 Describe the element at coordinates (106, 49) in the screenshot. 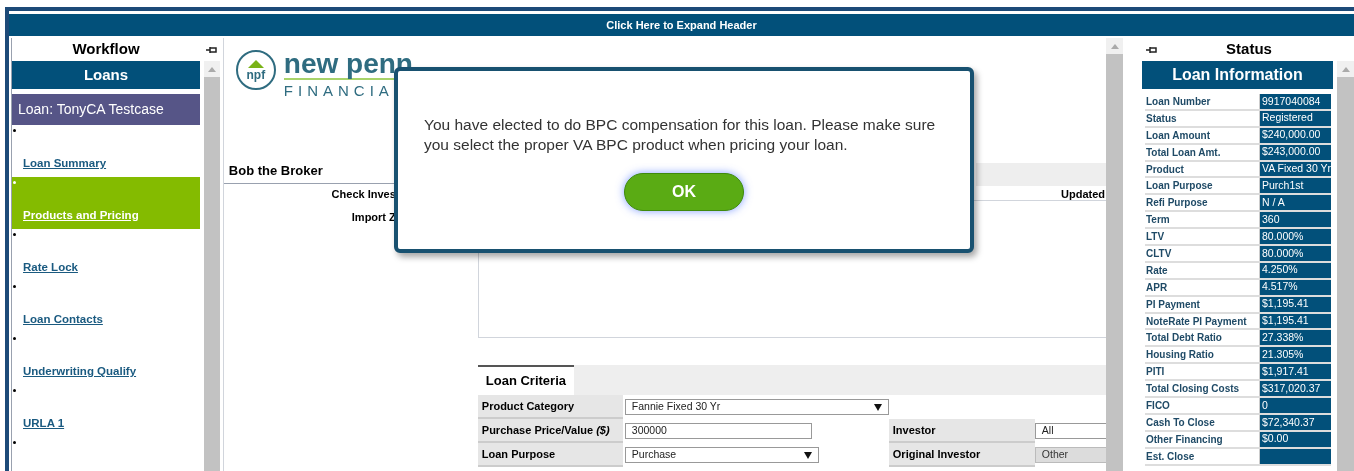

I see `panel-title: Workflow` at that location.